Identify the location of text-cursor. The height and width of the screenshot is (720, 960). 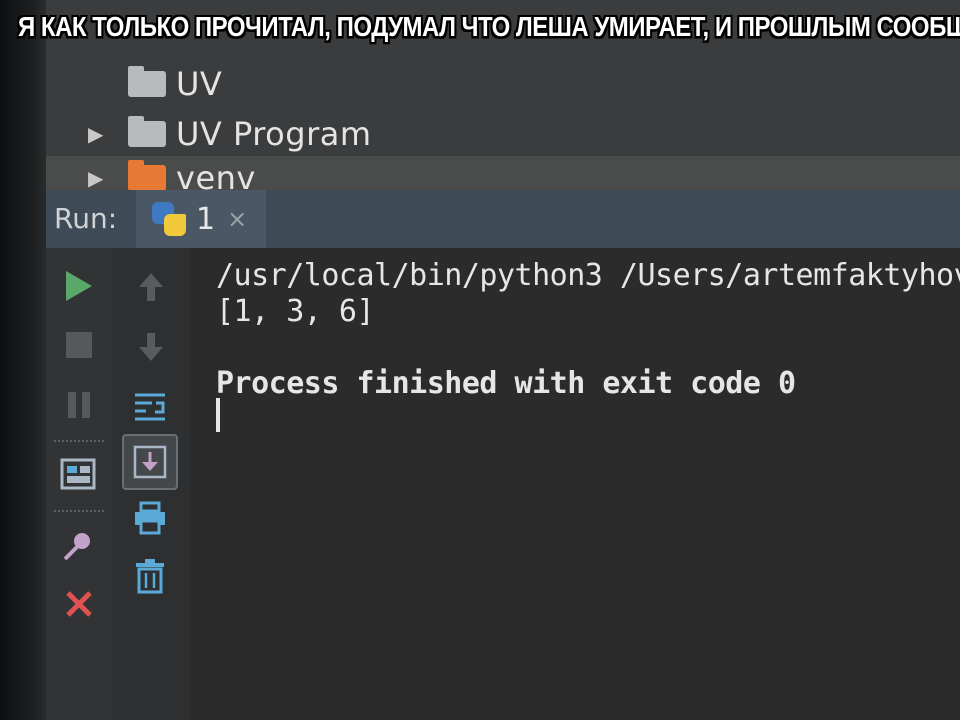
(218, 415).